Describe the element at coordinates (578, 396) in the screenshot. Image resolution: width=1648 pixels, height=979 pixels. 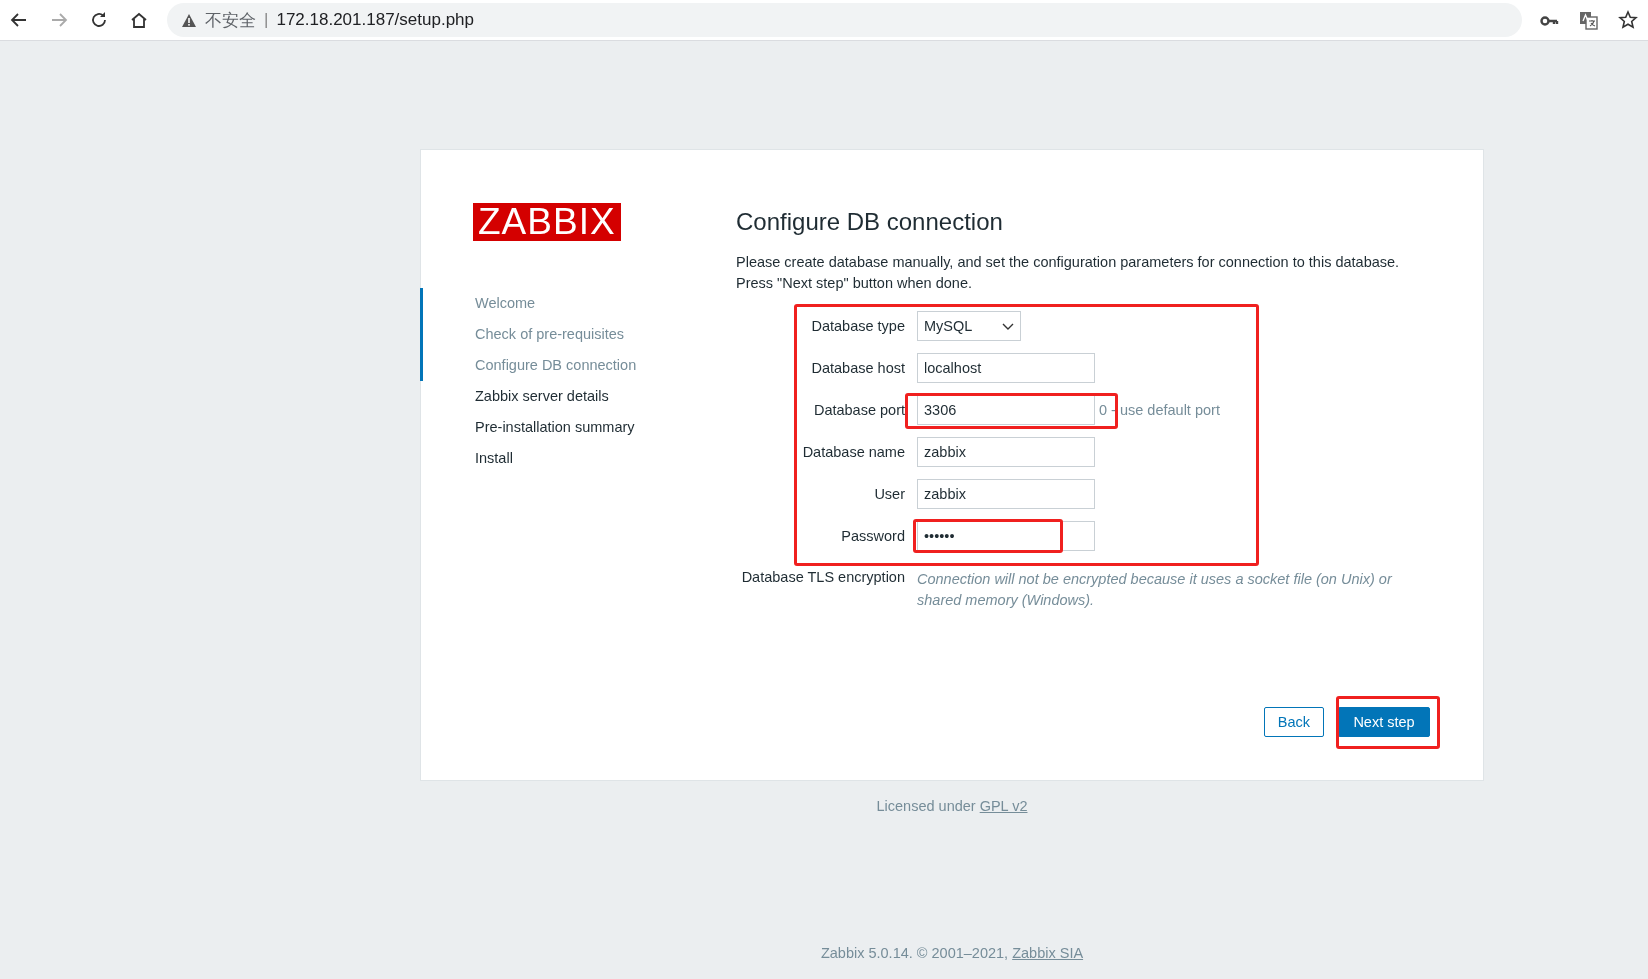
I see `setup-step: Zabbix server details` at that location.